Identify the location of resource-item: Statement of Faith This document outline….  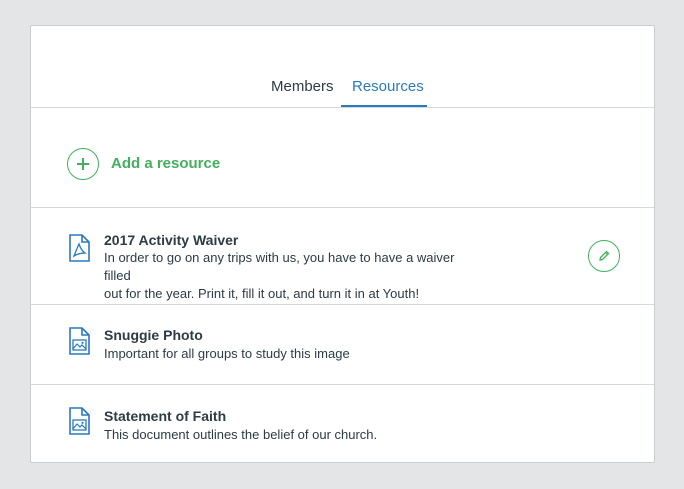
(342, 424).